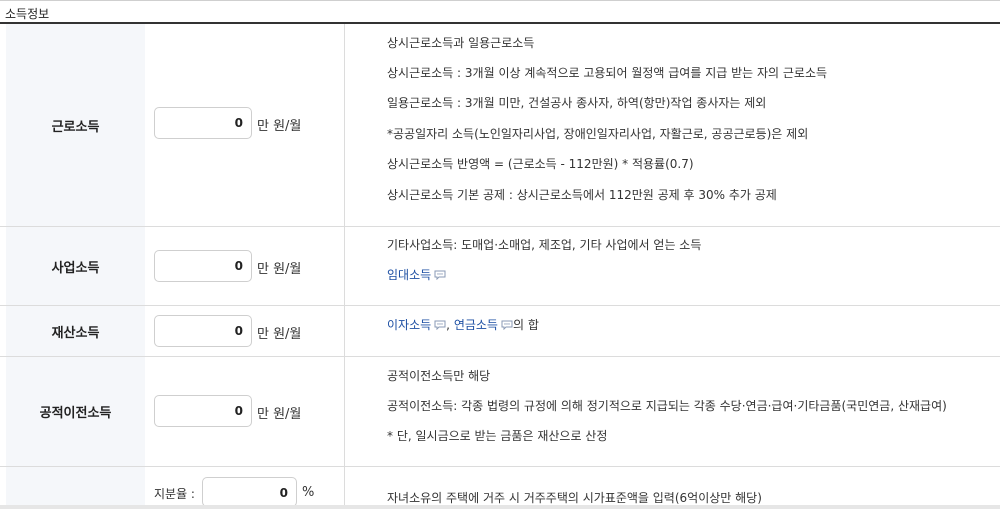  Describe the element at coordinates (174, 494) in the screenshot. I see `share-ratio-label: 지분율 :` at that location.